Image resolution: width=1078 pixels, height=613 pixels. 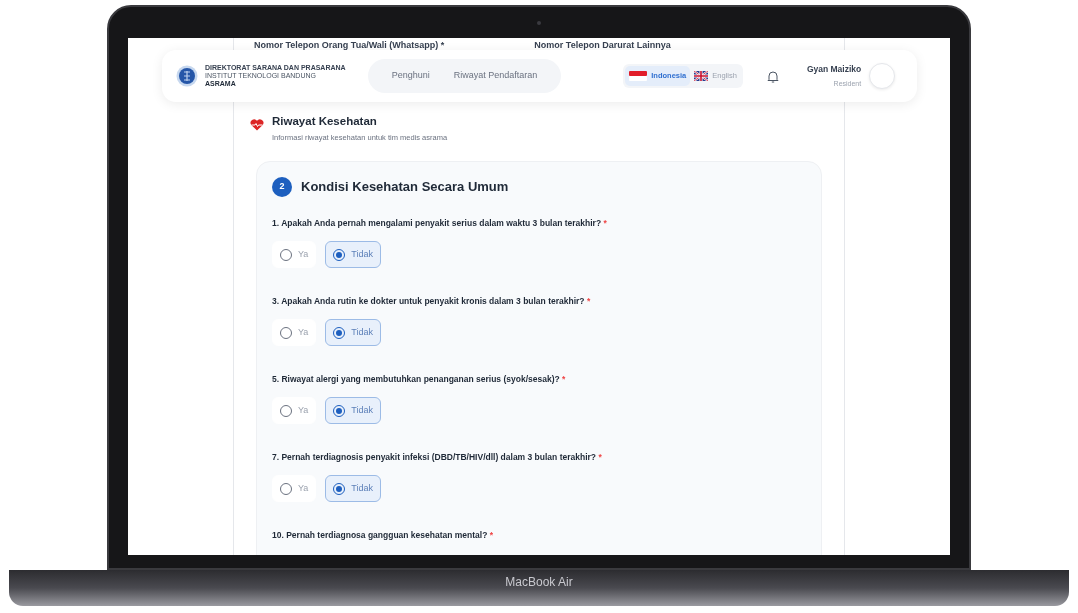 What do you see at coordinates (539, 23) in the screenshot?
I see `camera-icon` at bounding box center [539, 23].